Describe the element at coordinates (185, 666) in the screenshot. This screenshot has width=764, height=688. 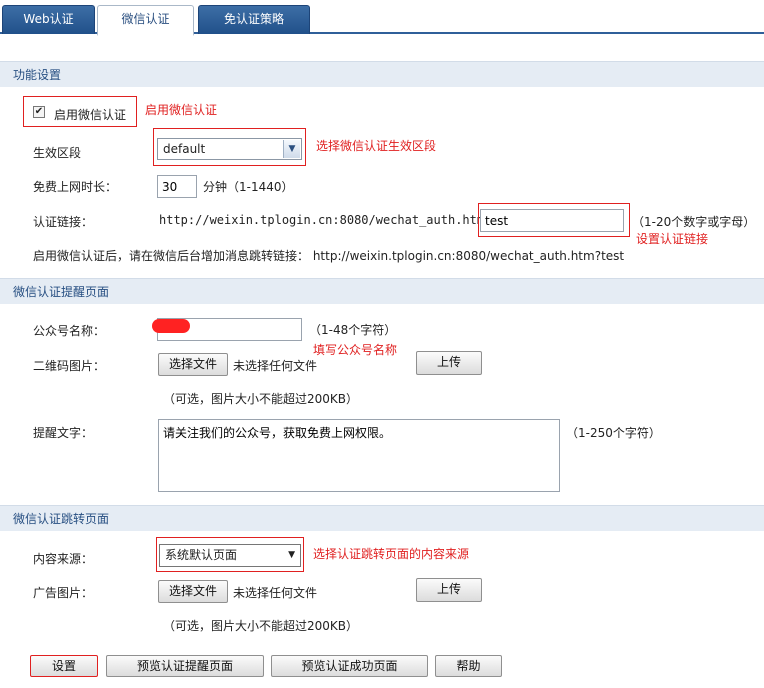
I see `preview-reminder-page-button: 预览认证提醒页面` at that location.